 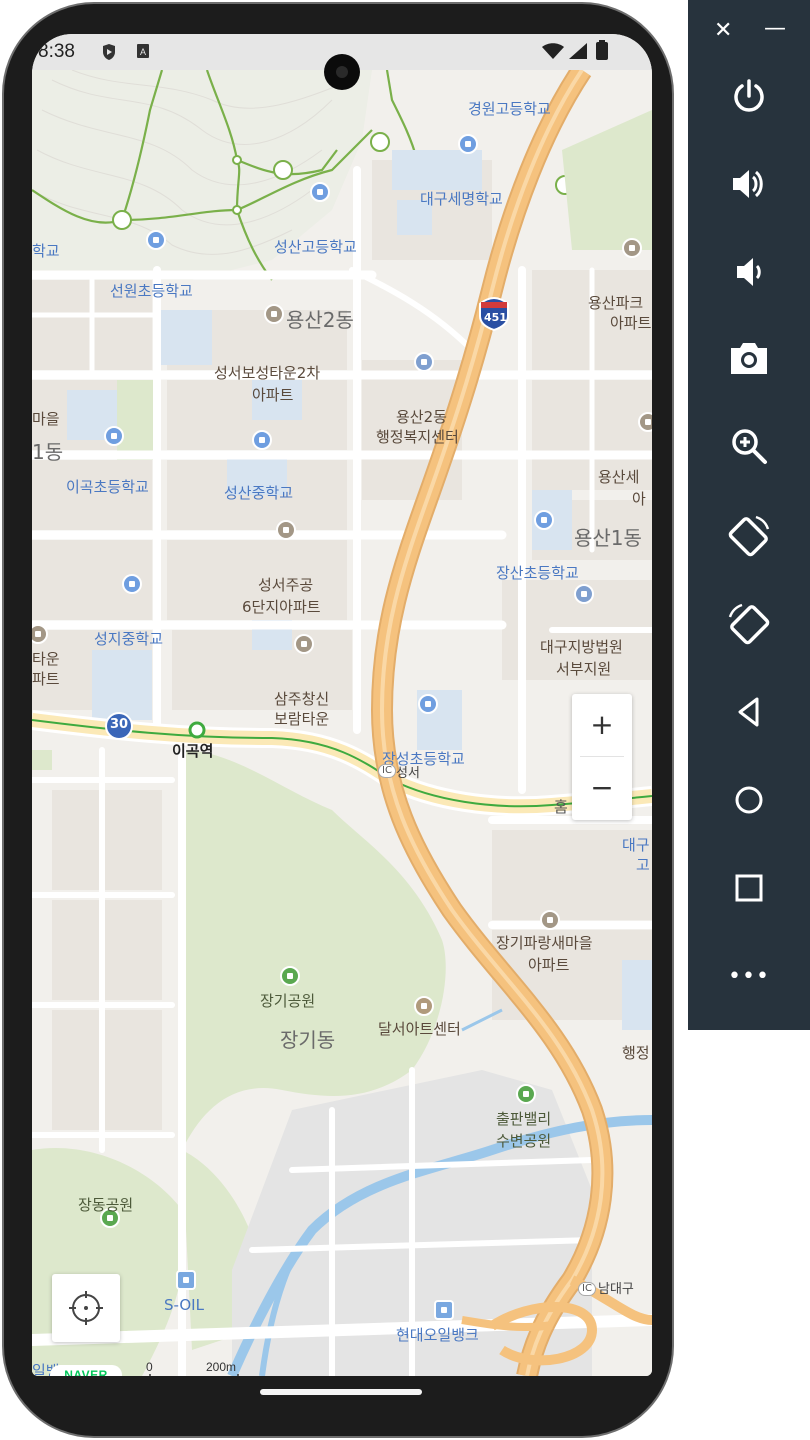 I want to click on rotate-right-button, so click(x=749, y=624).